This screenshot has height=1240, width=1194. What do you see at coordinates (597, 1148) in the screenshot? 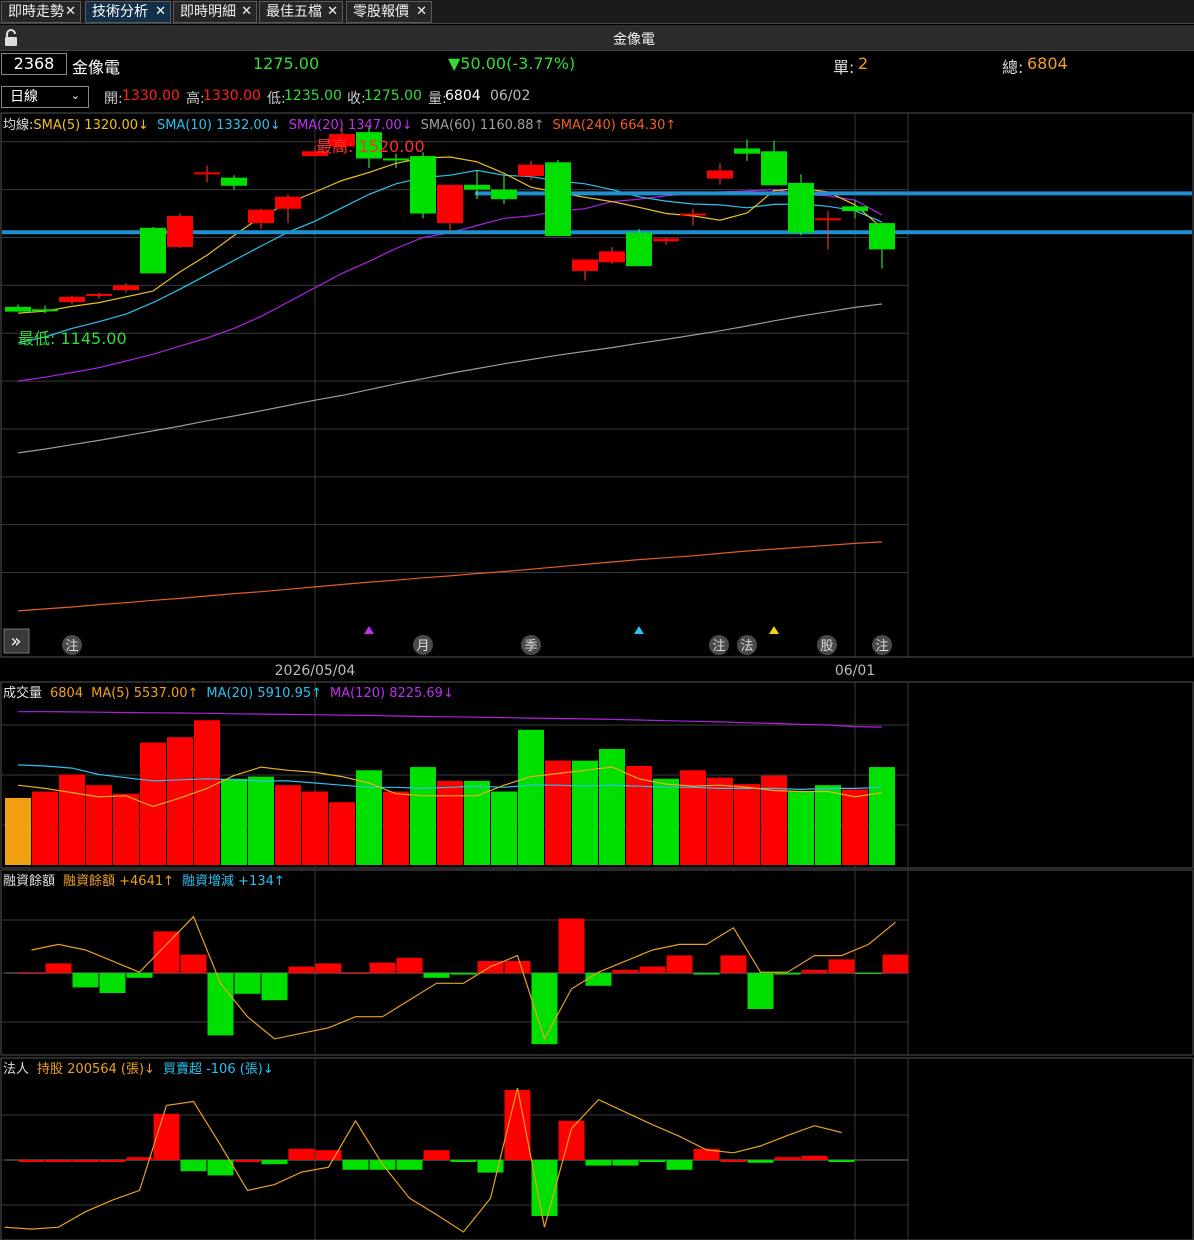
I see `panel-frame` at bounding box center [597, 1148].